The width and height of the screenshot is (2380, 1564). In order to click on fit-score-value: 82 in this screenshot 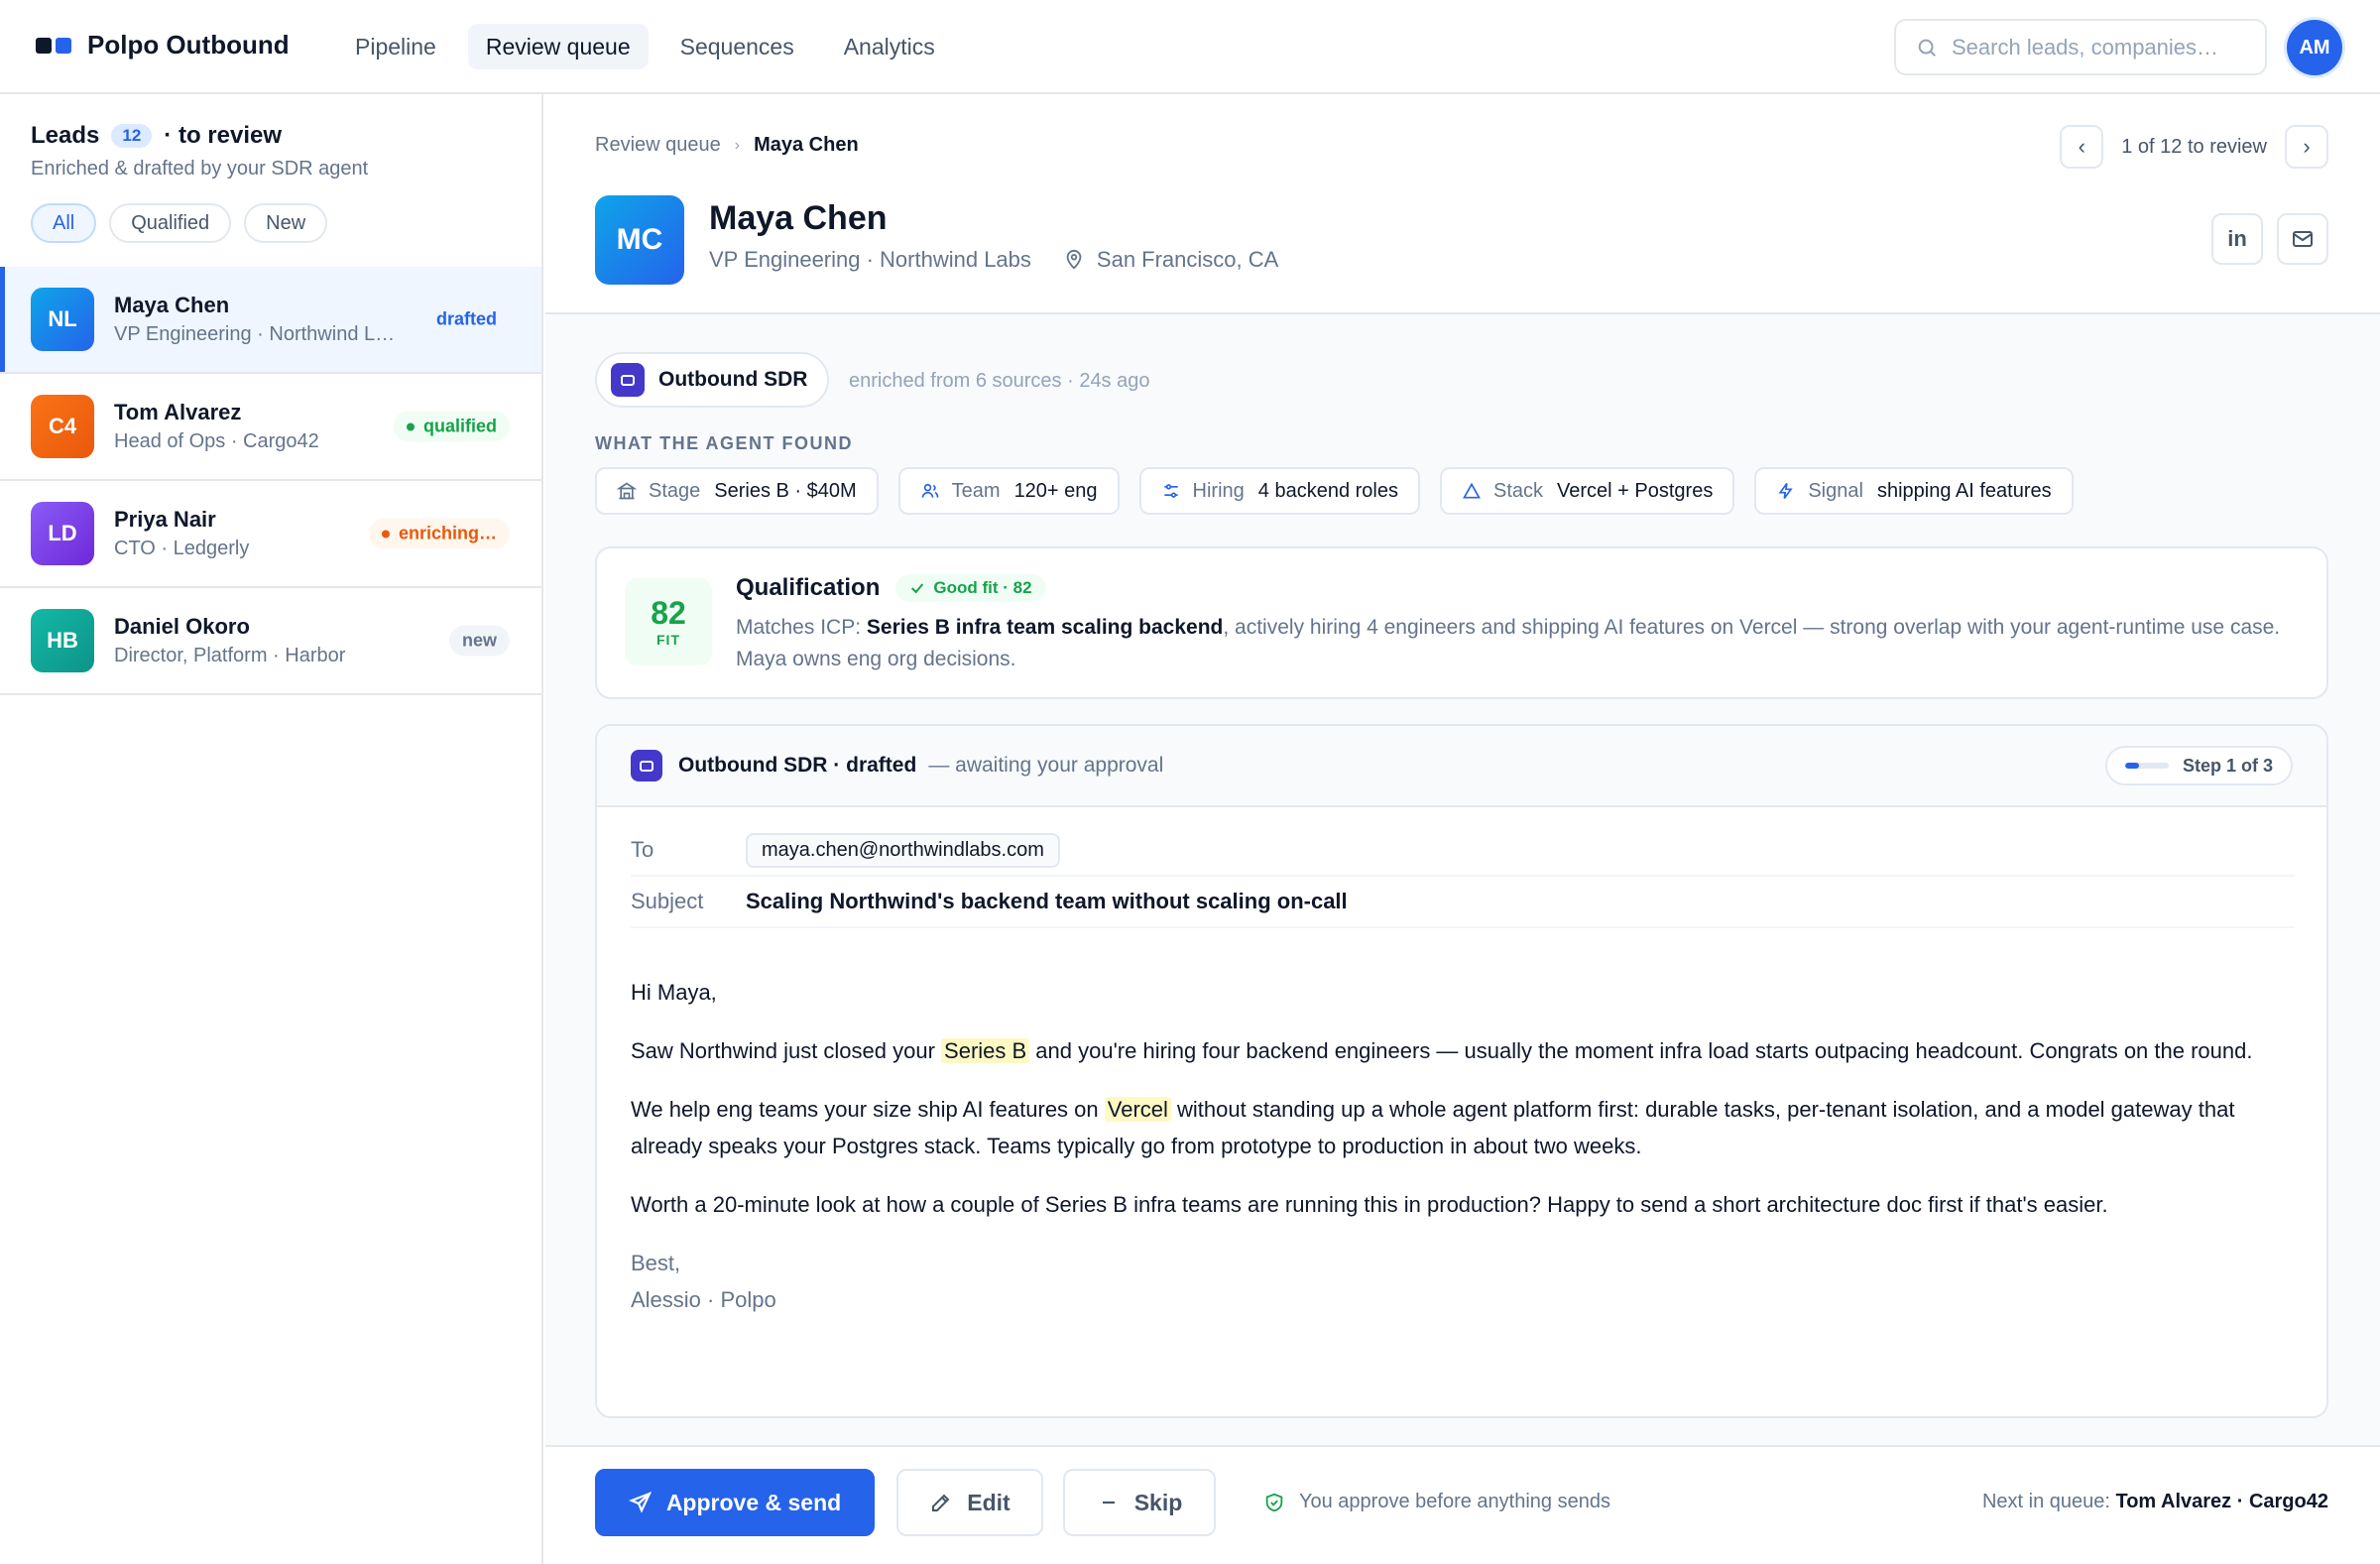, I will do `click(668, 613)`.